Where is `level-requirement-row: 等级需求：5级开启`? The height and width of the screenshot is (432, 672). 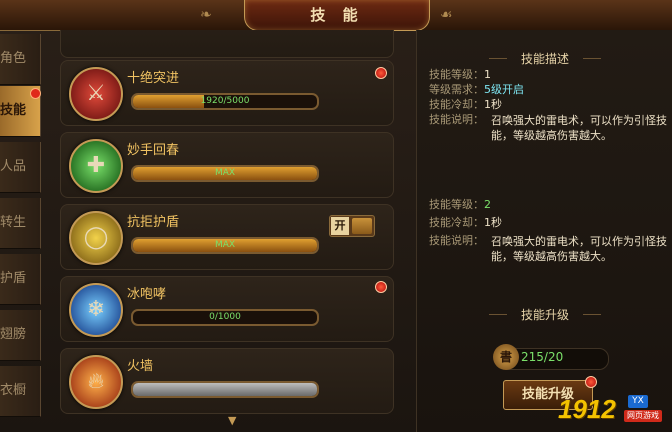 level-requirement-row: 等级需求：5级开启 is located at coordinates (476, 90).